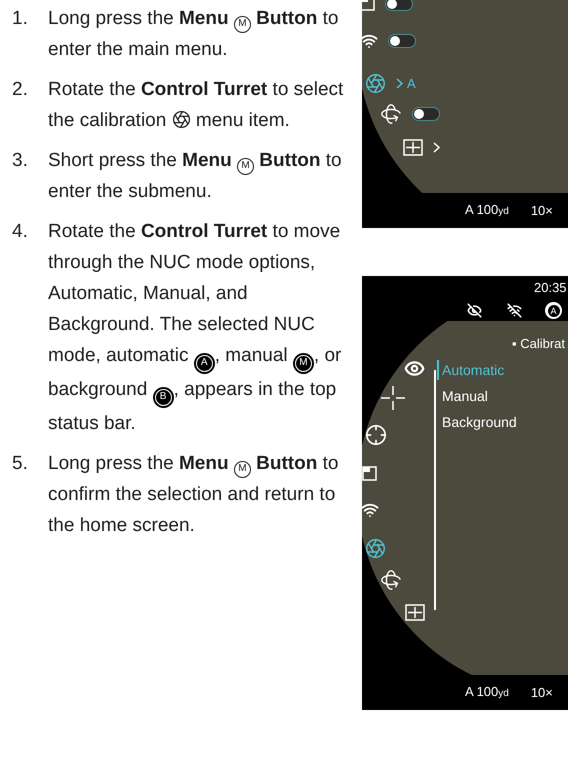 The image size is (568, 781). Describe the element at coordinates (303, 363) in the screenshot. I see `nuc-mode-icon: M` at that location.